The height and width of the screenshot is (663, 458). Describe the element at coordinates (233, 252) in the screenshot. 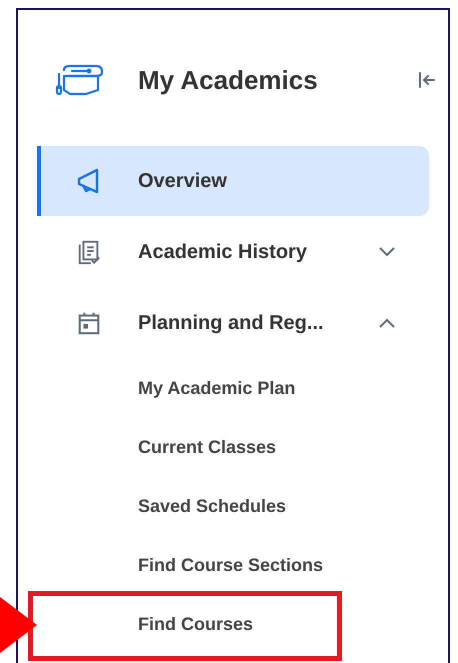

I see `nav-item: Academic History` at that location.